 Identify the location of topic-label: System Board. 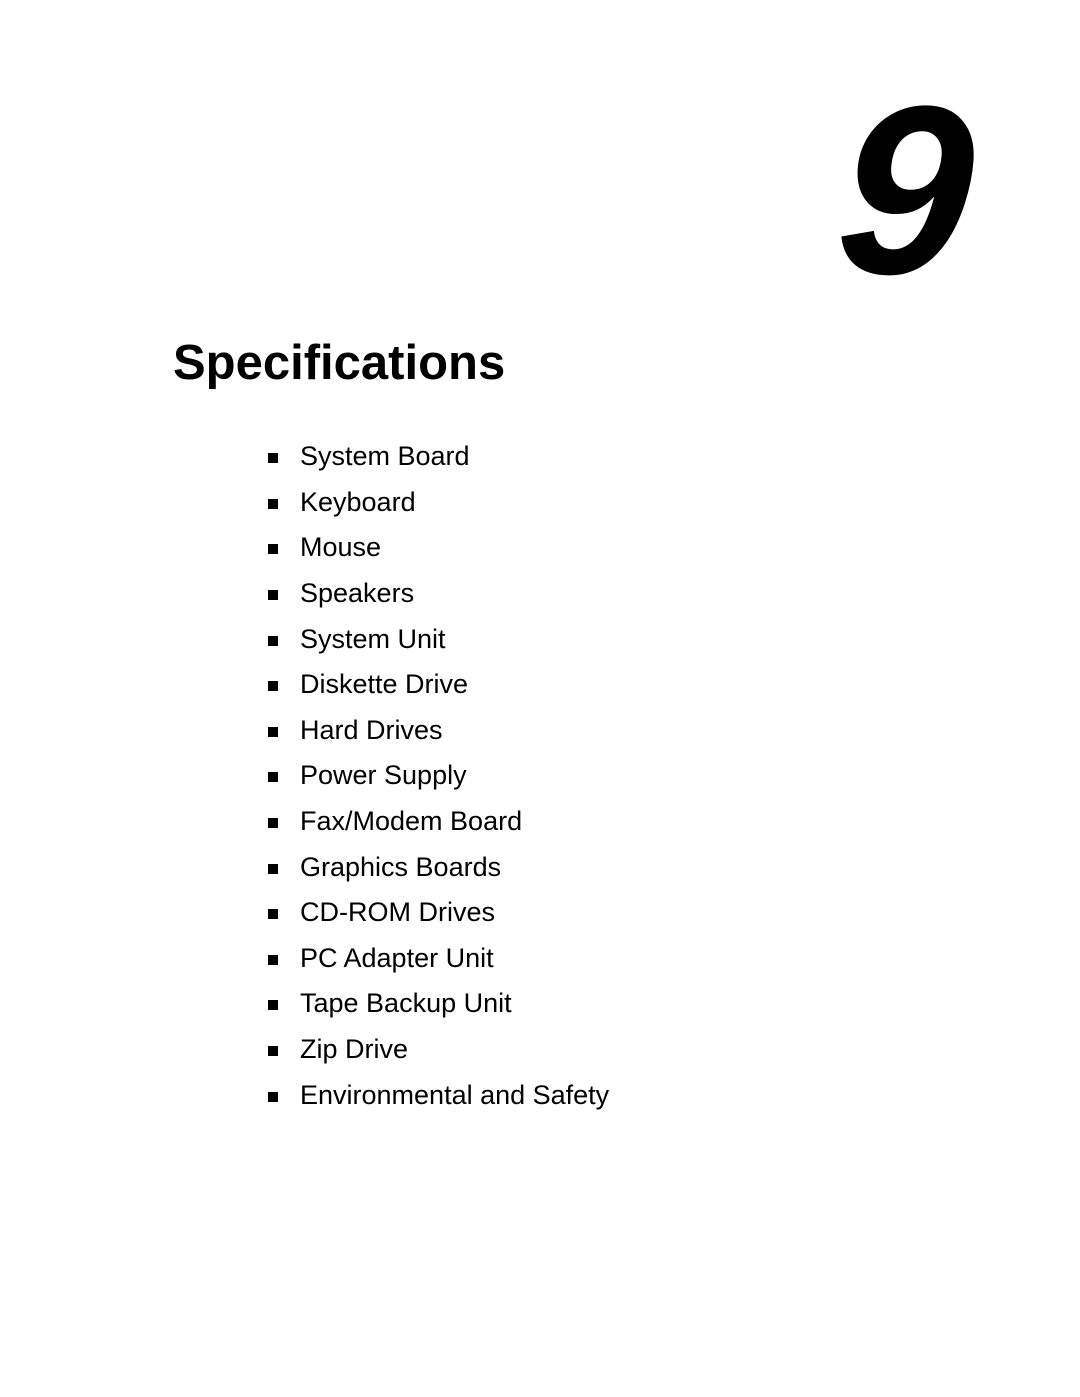
(385, 456).